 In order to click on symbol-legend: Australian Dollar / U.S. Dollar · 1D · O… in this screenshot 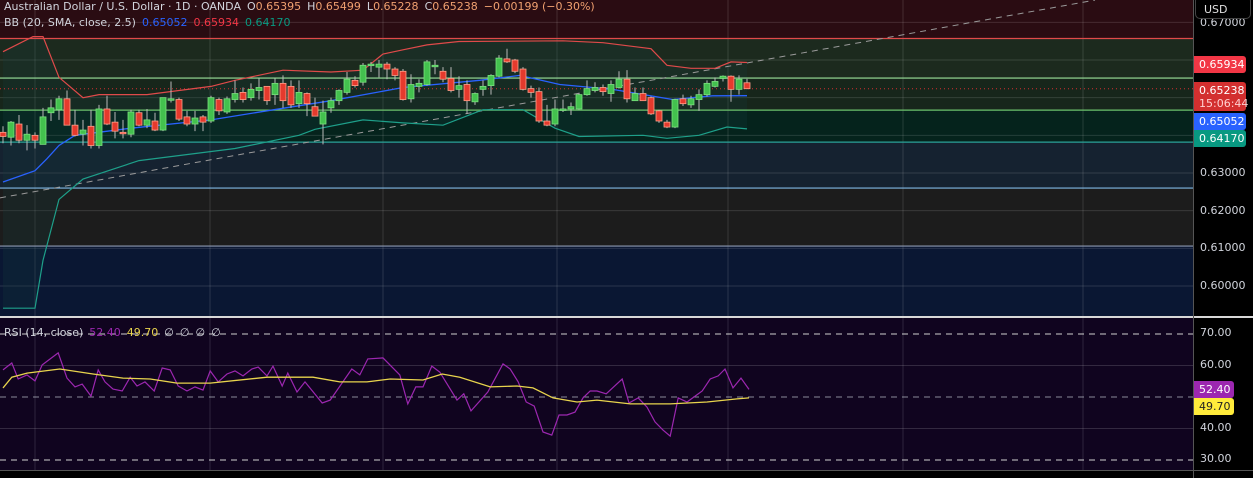, I will do `click(299, 6)`.